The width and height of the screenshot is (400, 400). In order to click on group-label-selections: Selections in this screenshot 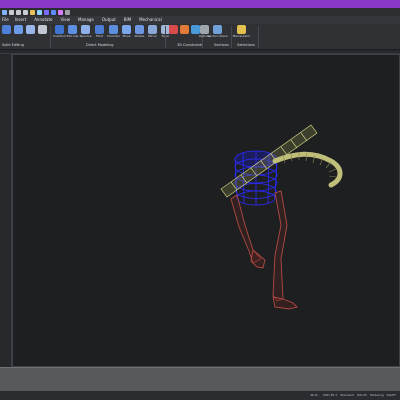, I will do `click(246, 45)`.